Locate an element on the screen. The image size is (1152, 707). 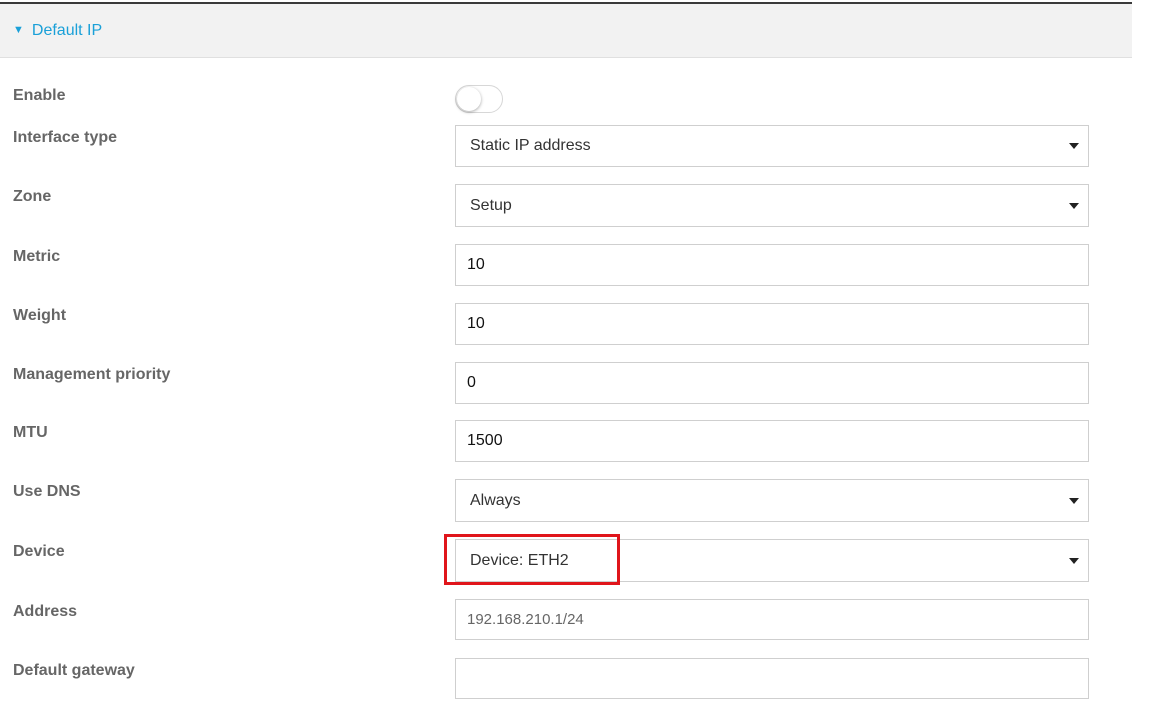
mtu-label: MTU is located at coordinates (30, 432).